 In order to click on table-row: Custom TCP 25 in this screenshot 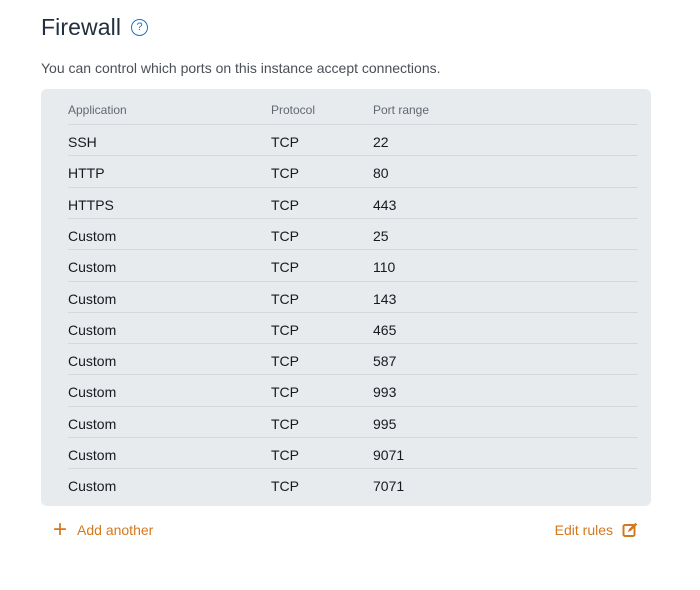, I will do `click(353, 233)`.